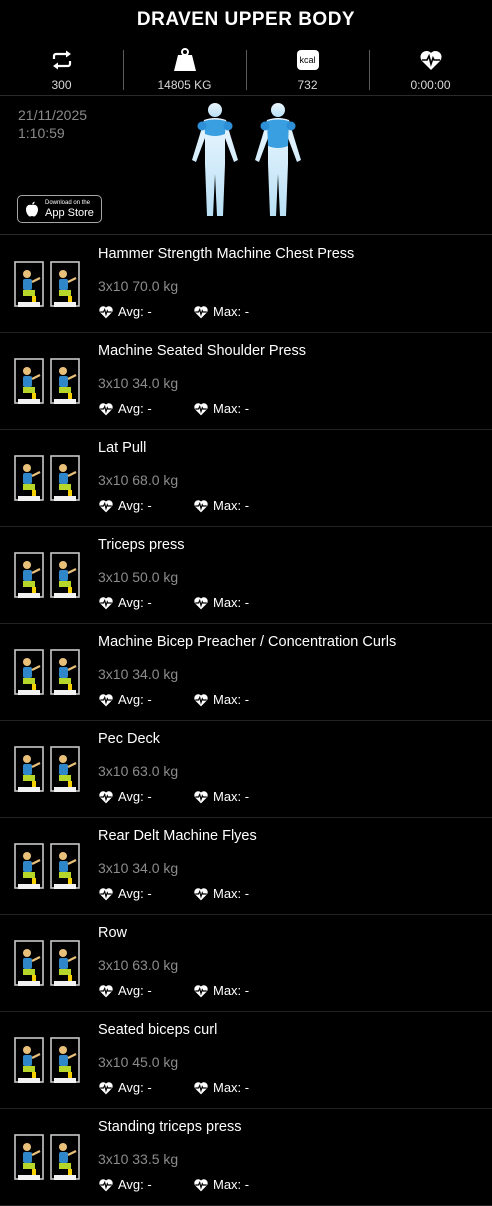  I want to click on app-store-badge: Download on the App Store, so click(59, 209).